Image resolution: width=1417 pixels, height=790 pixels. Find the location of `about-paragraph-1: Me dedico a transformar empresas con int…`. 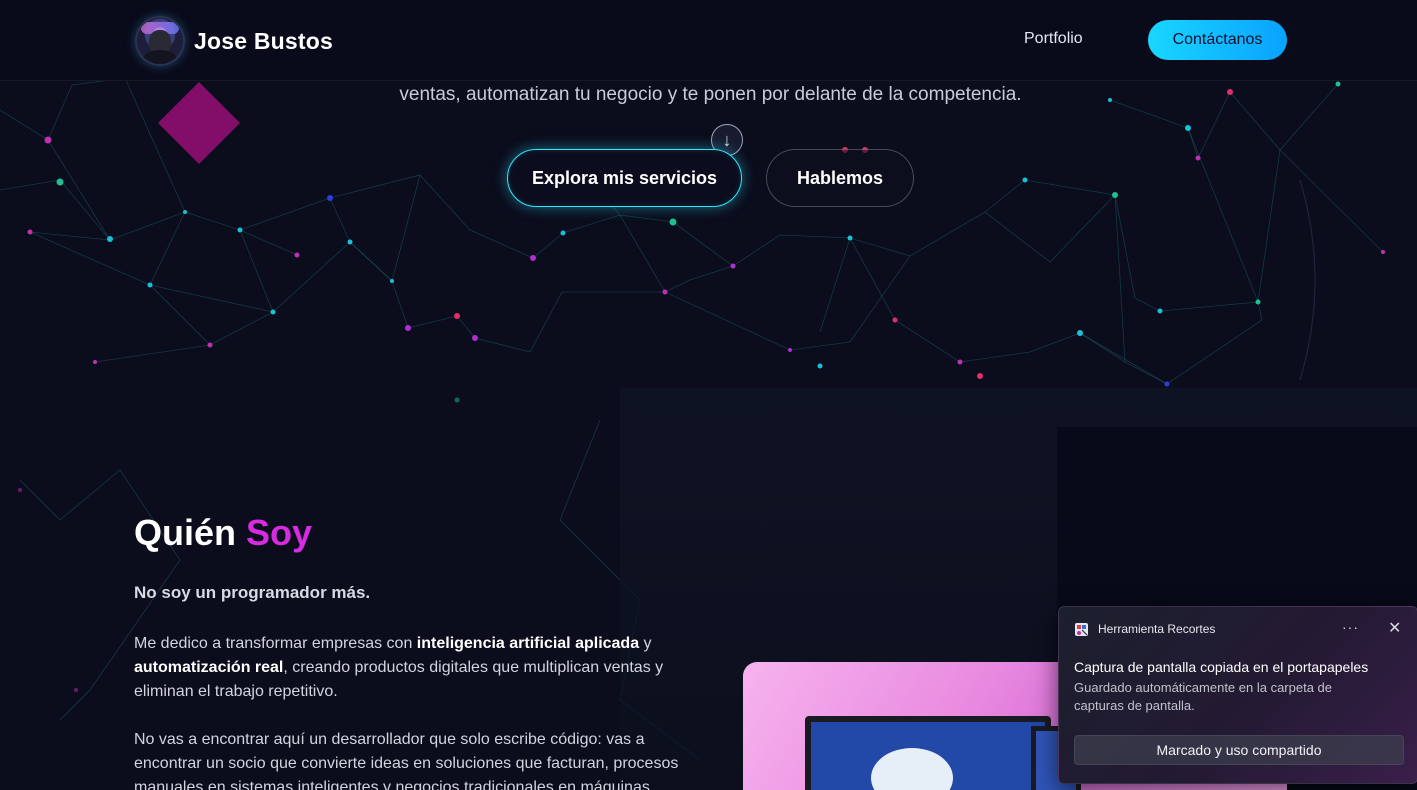

about-paragraph-1: Me dedico a transformar empresas con int… is located at coordinates (414, 668).